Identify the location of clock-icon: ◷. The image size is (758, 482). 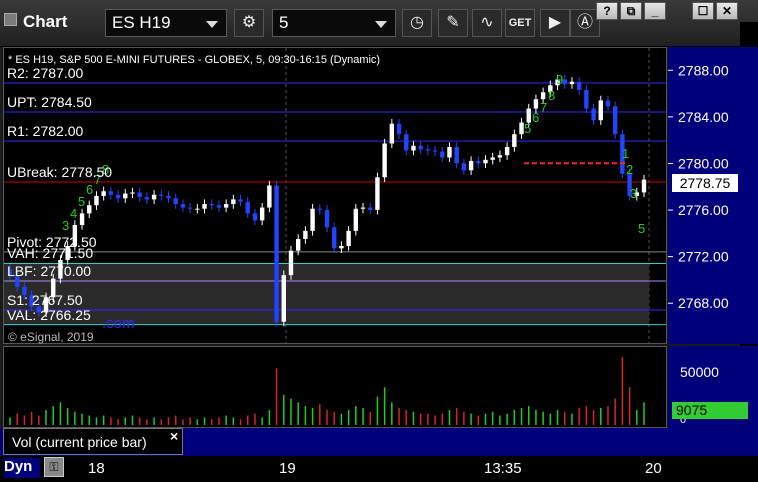
(417, 22).